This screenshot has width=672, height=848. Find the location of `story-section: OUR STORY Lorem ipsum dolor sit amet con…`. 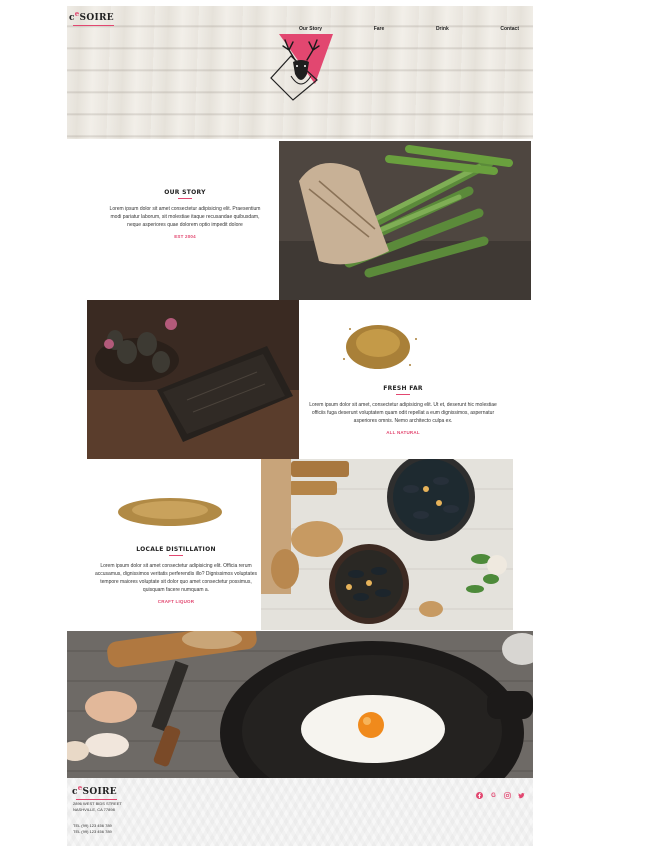

story-section: OUR STORY Lorem ipsum dolor sit amet con… is located at coordinates (185, 214).